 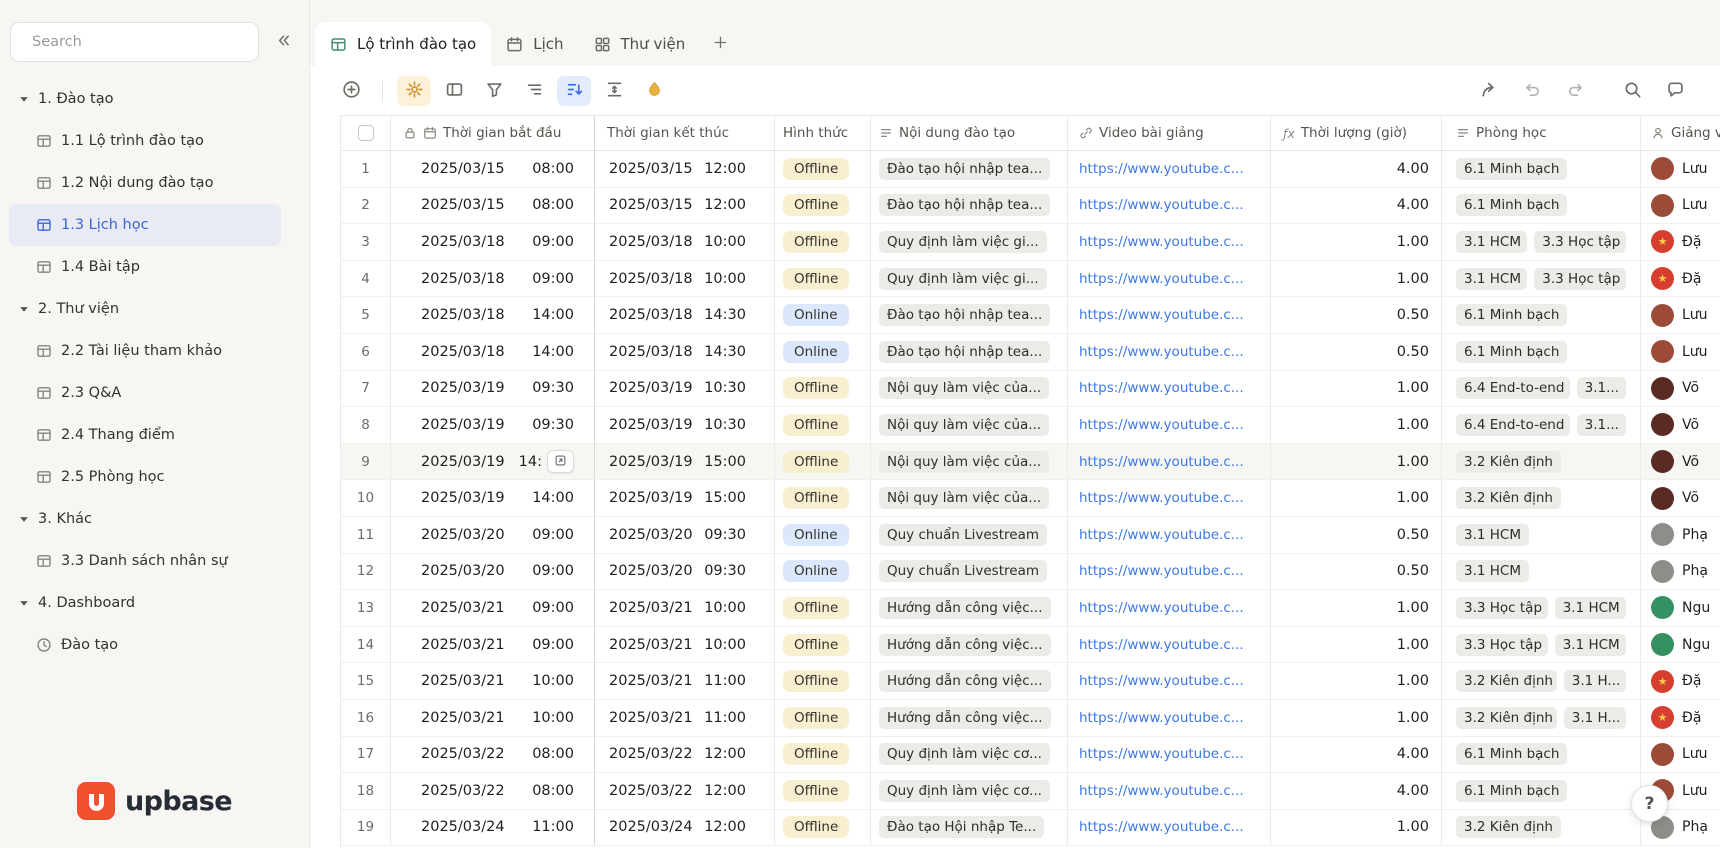 What do you see at coordinates (366, 242) in the screenshot?
I see `row-number-cell: 3` at bounding box center [366, 242].